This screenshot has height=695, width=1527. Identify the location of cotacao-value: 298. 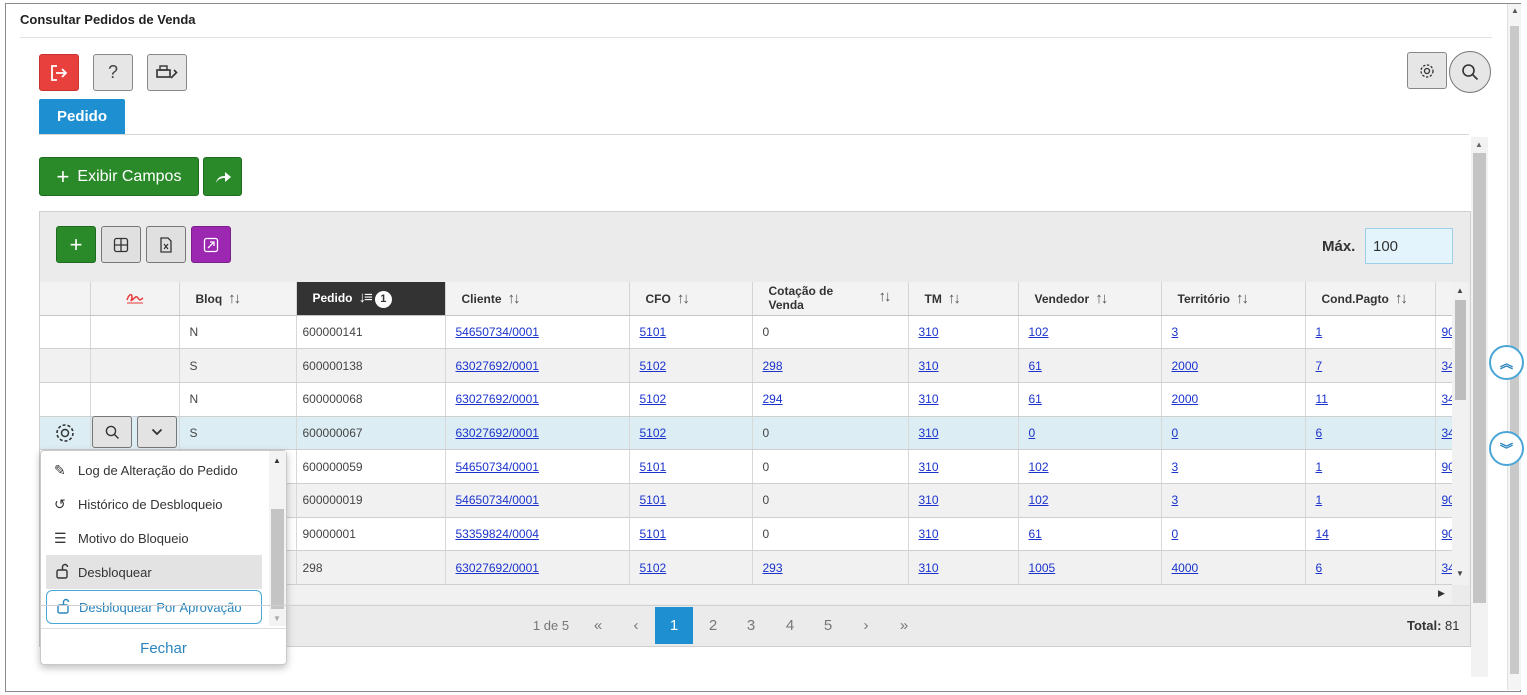
(773, 366).